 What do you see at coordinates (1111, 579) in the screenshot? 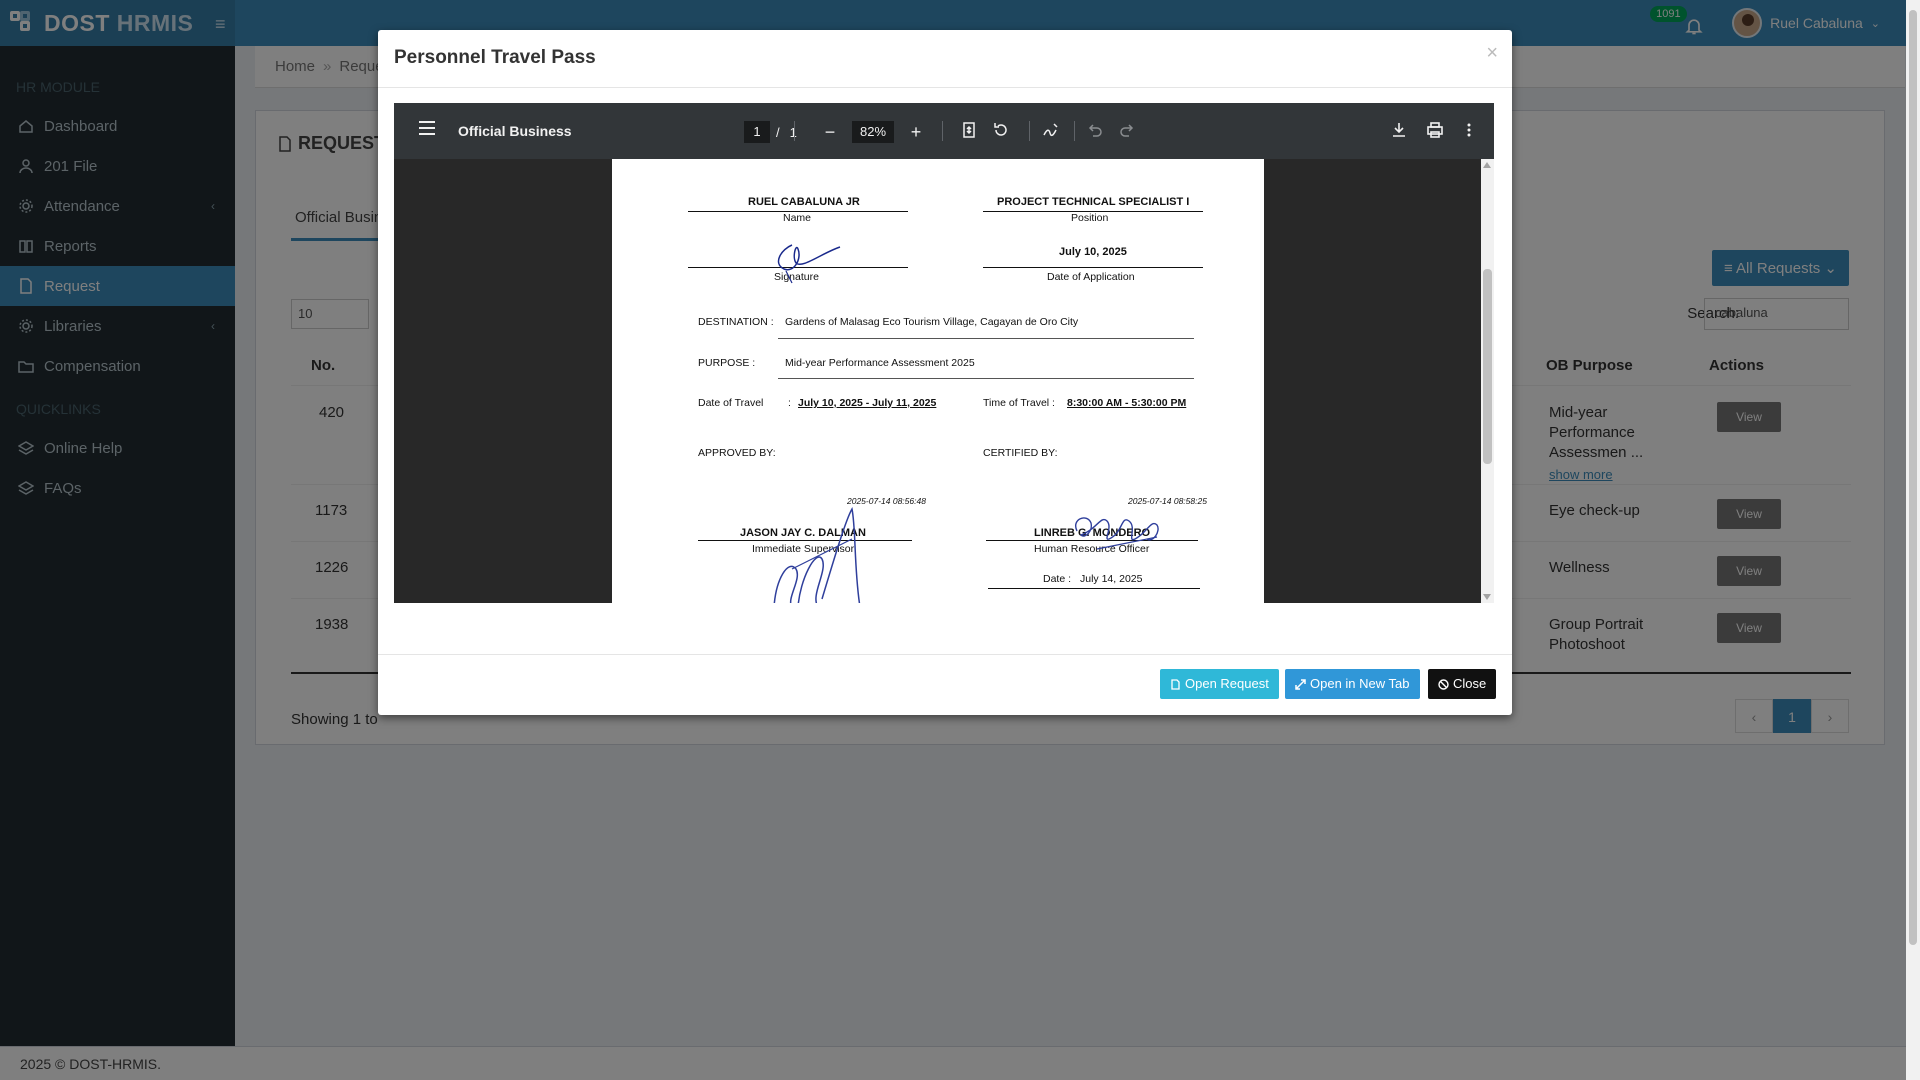
I see `doc-certified-date: July 14, 2025` at bounding box center [1111, 579].